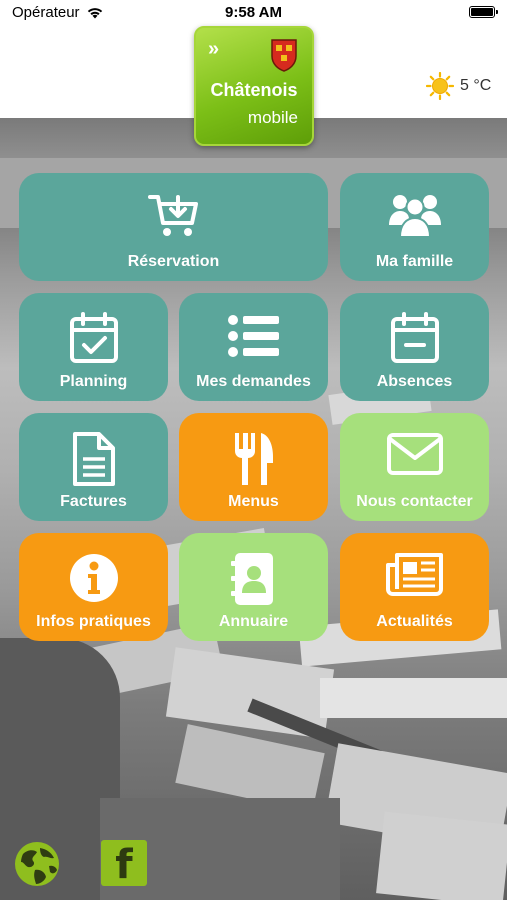 This screenshot has width=507, height=900. I want to click on actualites-label: Actualités, so click(414, 621).